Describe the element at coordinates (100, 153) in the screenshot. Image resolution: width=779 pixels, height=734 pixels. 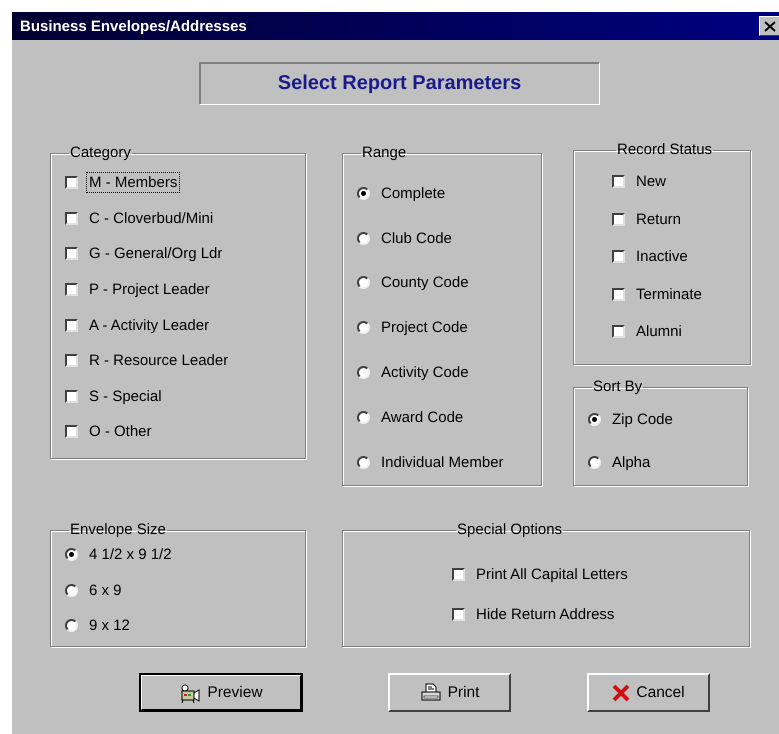
I see `group-title: Category` at that location.